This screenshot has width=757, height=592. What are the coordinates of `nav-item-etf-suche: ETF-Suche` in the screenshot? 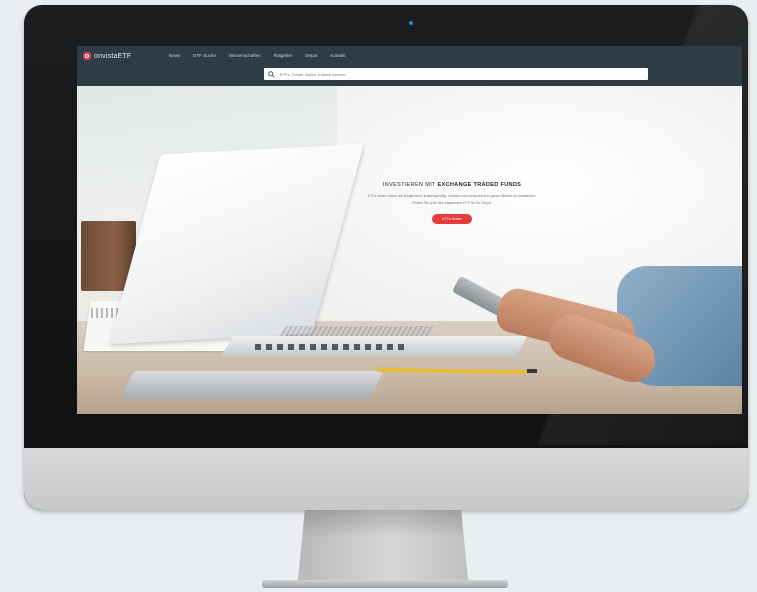 It's located at (204, 55).